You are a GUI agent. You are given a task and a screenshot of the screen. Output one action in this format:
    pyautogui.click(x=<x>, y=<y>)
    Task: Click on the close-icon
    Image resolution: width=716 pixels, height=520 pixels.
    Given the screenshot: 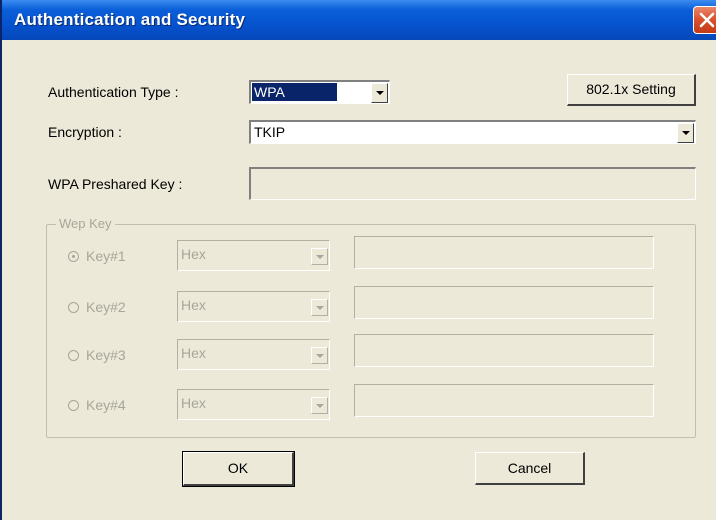 What is the action you would take?
    pyautogui.click(x=707, y=20)
    